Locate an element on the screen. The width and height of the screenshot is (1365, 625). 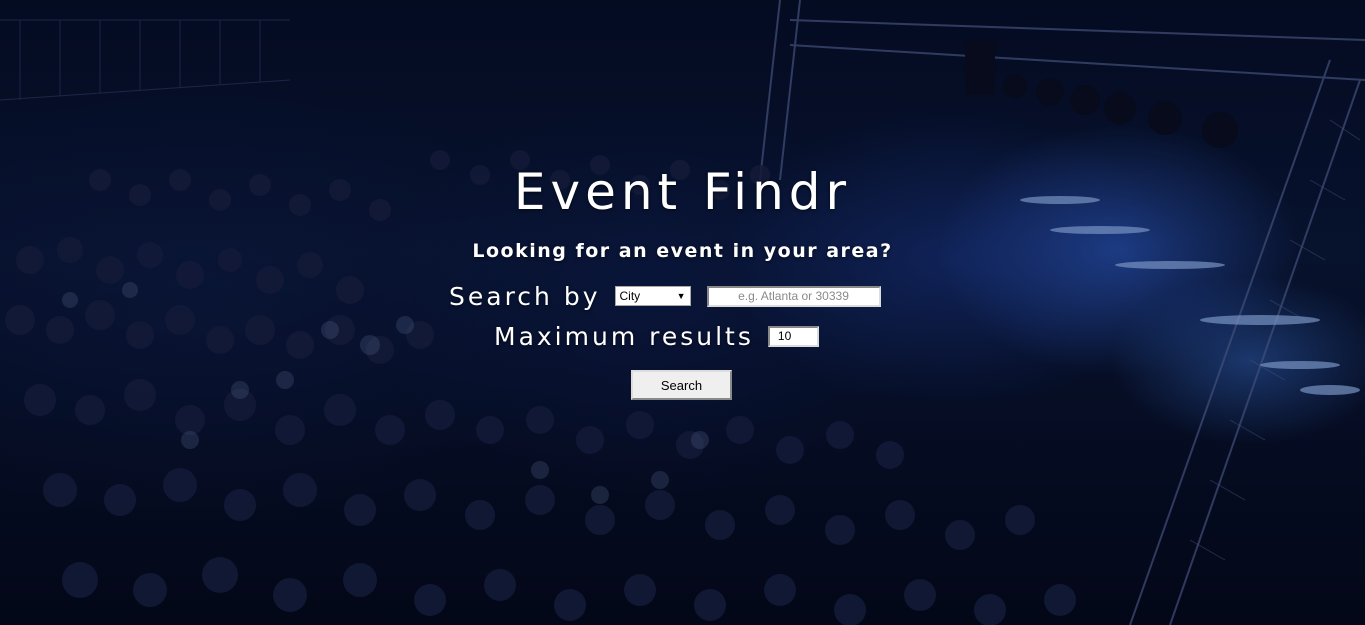
max-results-row: Maximum results is located at coordinates (656, 336).